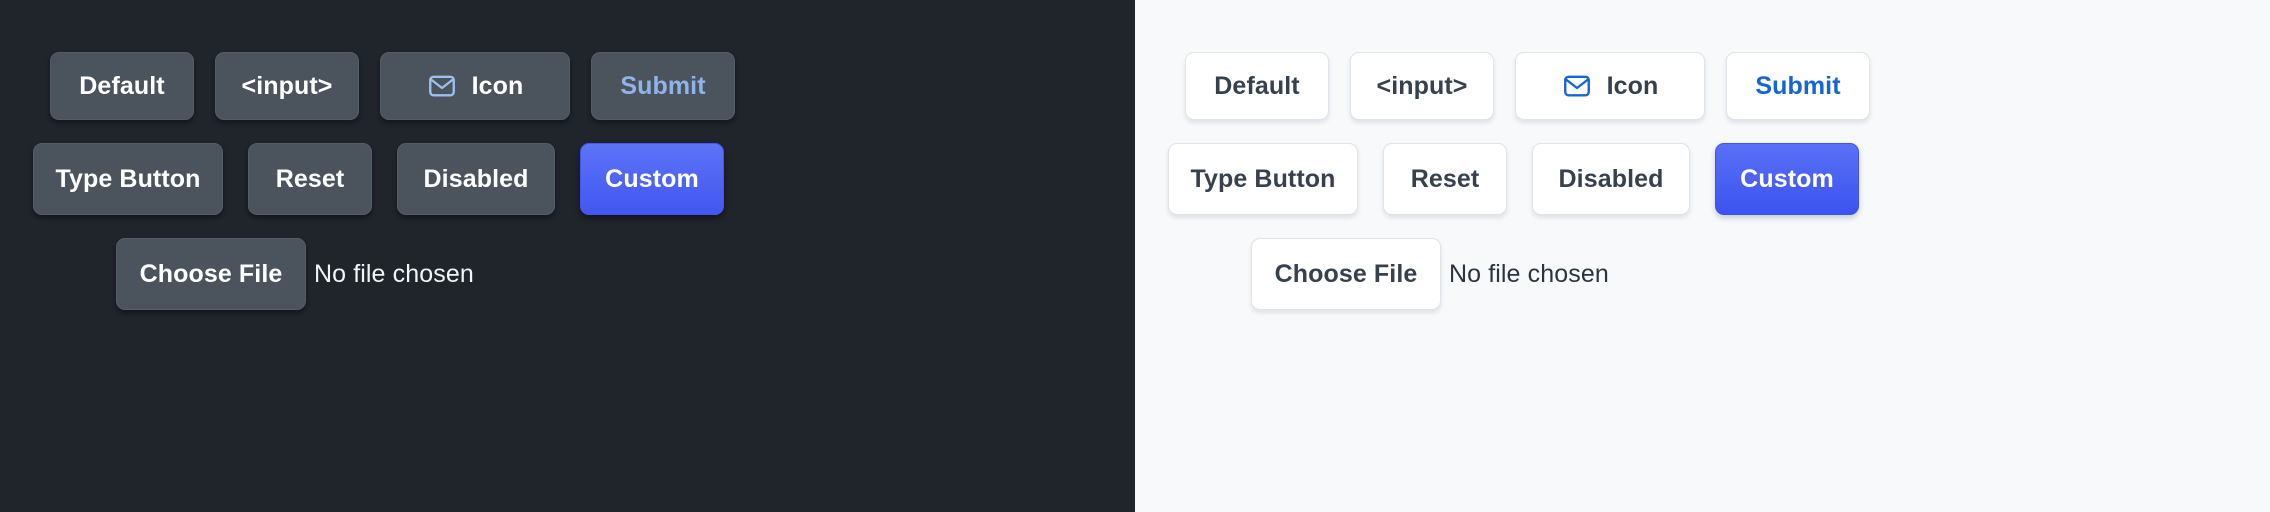 The height and width of the screenshot is (512, 2270). What do you see at coordinates (567, 274) in the screenshot?
I see `dark-row-file: Choose File No file chosen` at bounding box center [567, 274].